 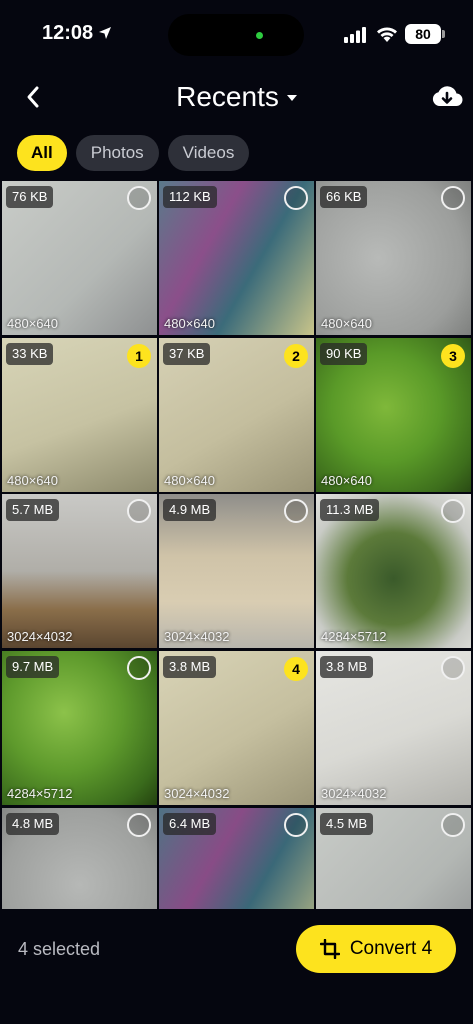 I want to click on file-size-badge: 5.7 MB, so click(x=33, y=510).